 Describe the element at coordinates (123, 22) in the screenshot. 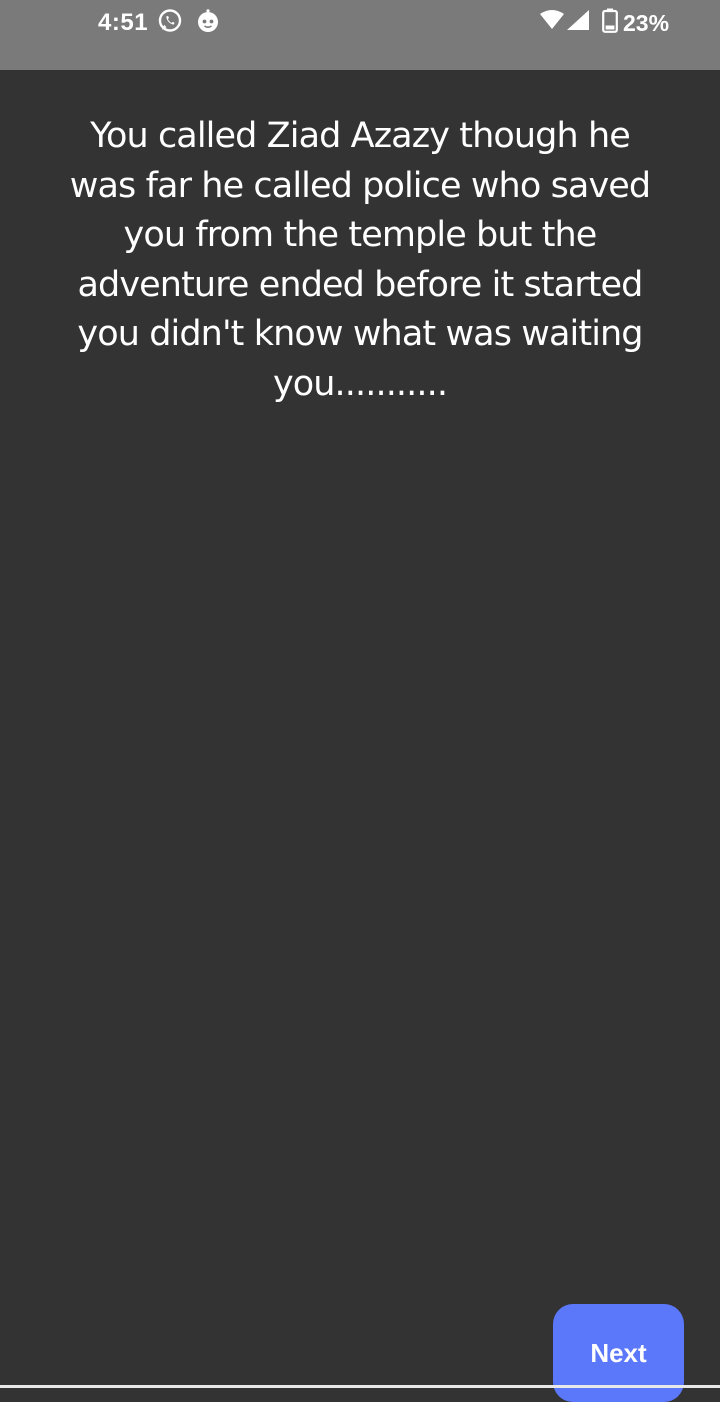

I see `status-time: 4:51` at that location.